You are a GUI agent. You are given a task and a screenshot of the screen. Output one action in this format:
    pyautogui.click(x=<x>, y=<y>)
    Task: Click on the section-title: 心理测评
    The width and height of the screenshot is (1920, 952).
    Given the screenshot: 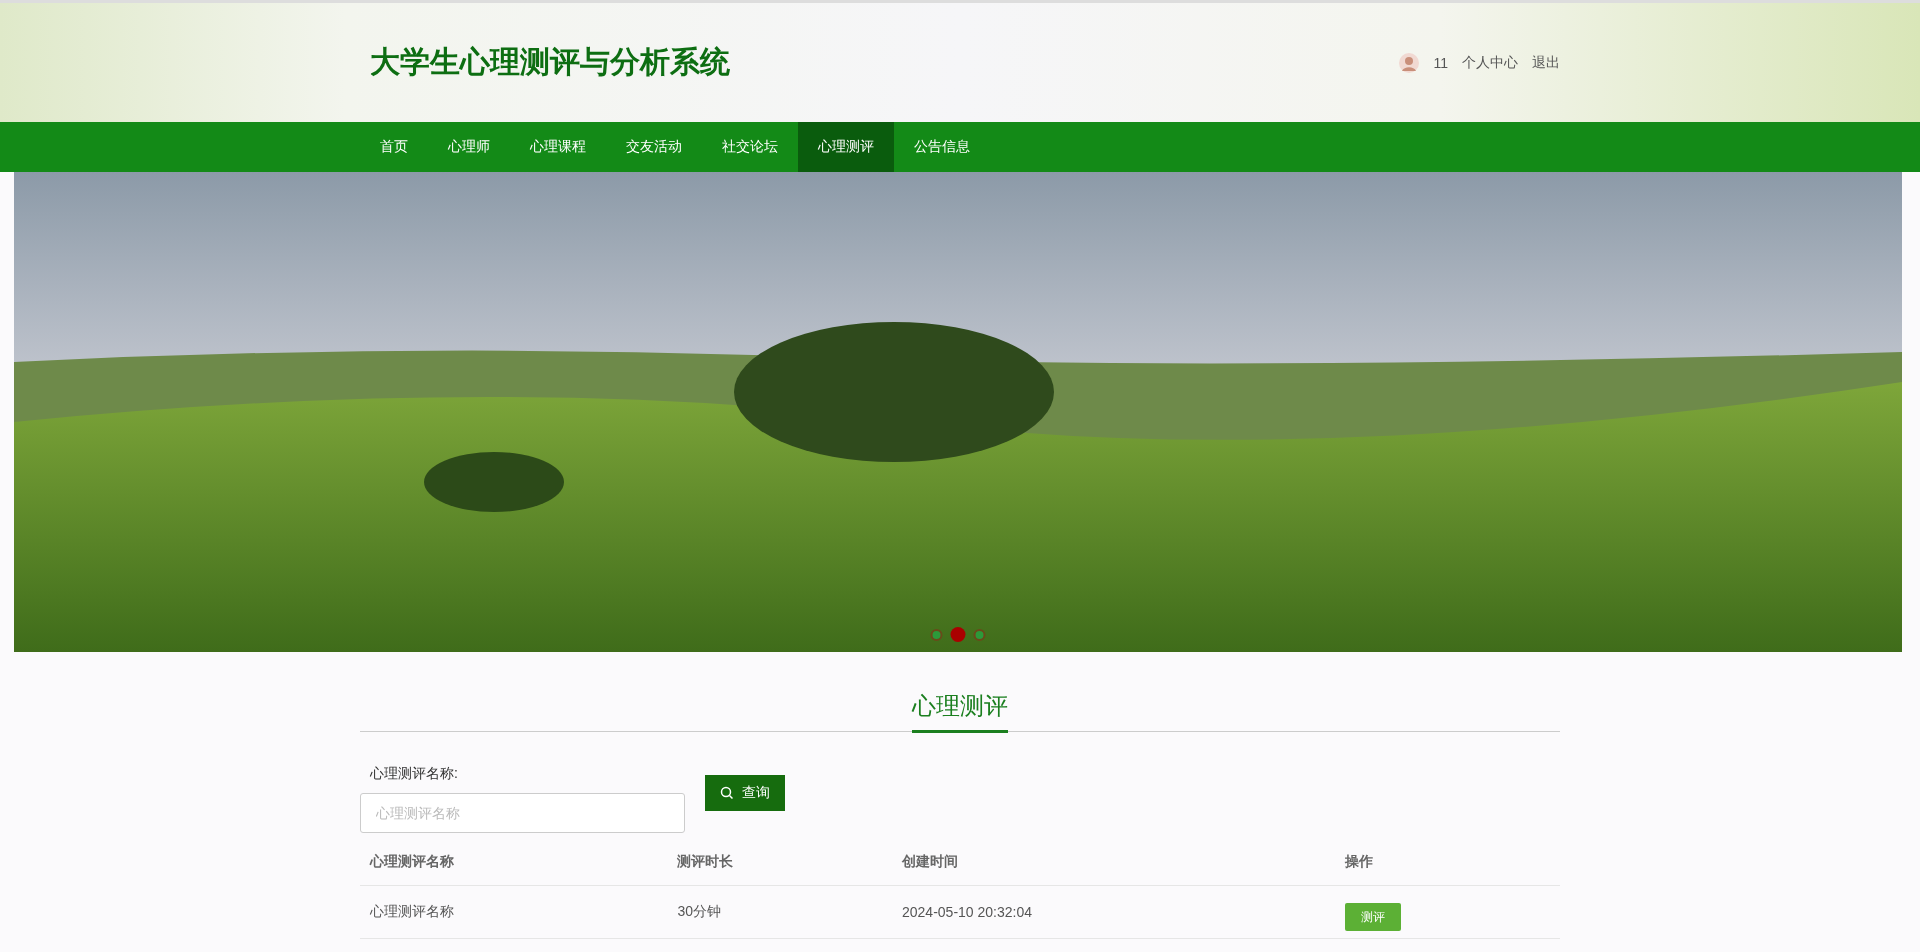 What is the action you would take?
    pyautogui.click(x=960, y=711)
    